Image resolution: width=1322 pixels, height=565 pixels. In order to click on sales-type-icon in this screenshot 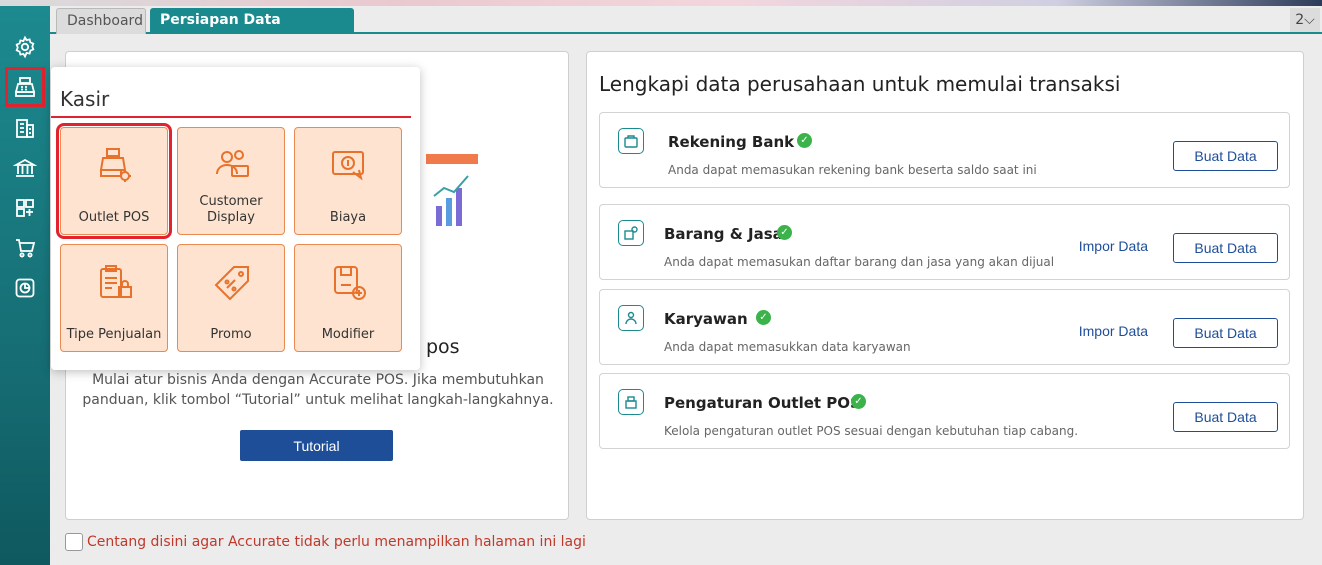, I will do `click(116, 281)`.